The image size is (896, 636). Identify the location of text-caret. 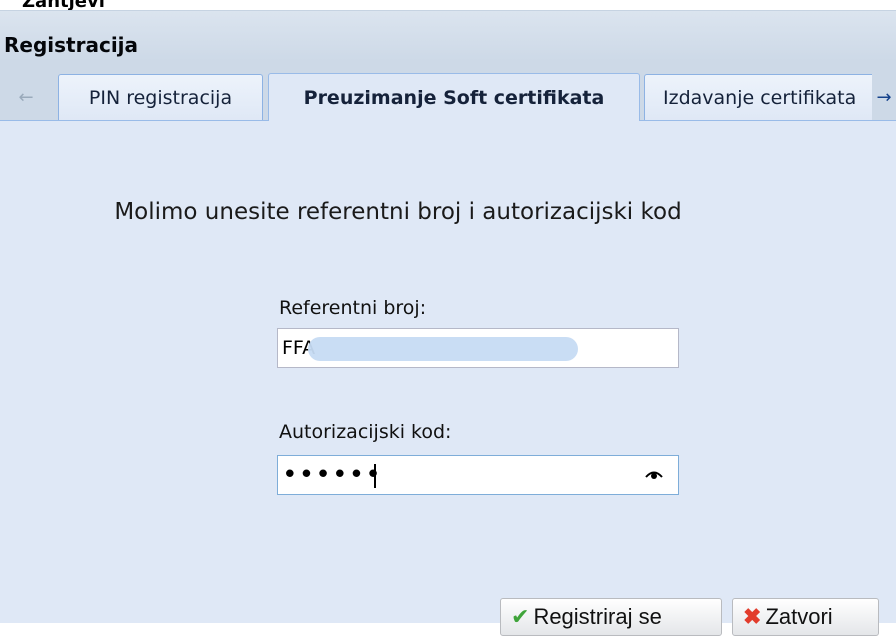
(375, 476).